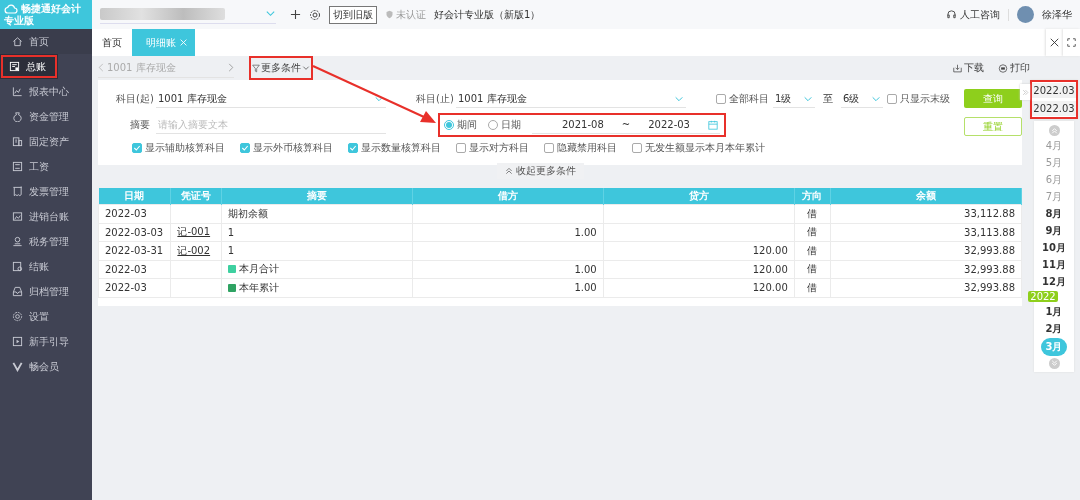 The width and height of the screenshot is (1080, 500). I want to click on month-item: 1月, so click(1054, 311).